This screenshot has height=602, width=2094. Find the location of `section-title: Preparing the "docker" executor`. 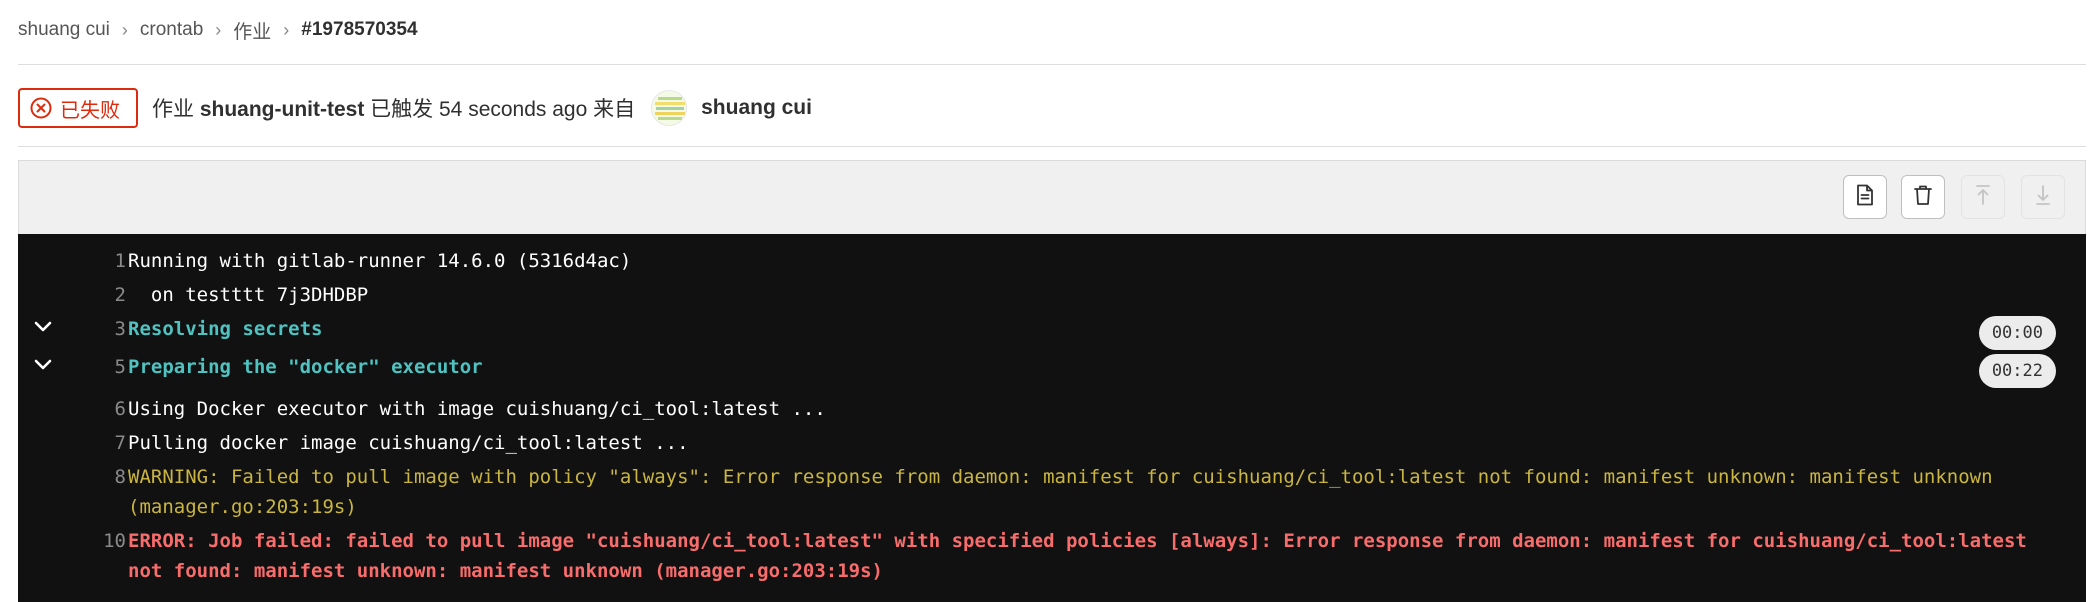

section-title: Preparing the "docker" executor is located at coordinates (305, 367).